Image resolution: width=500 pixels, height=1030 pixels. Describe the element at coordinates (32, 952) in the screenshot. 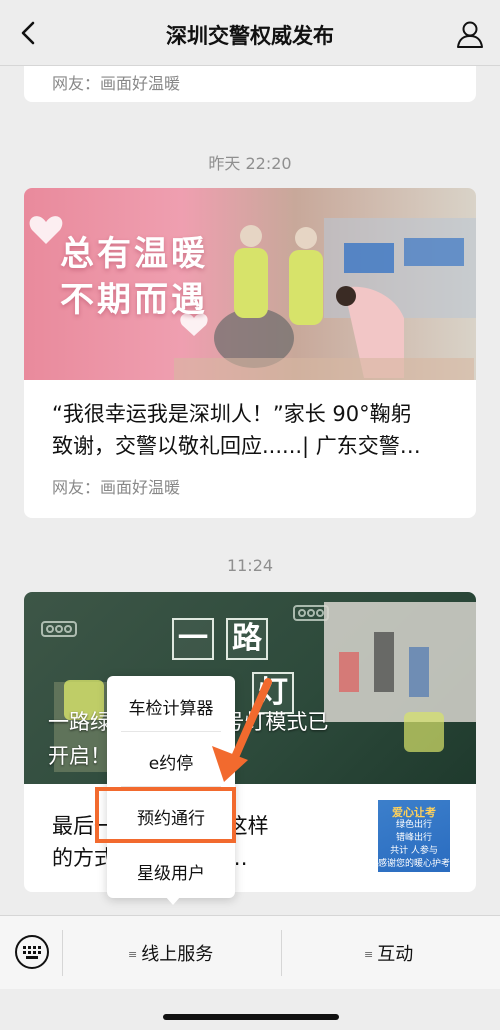

I see `keyboard-icon` at that location.